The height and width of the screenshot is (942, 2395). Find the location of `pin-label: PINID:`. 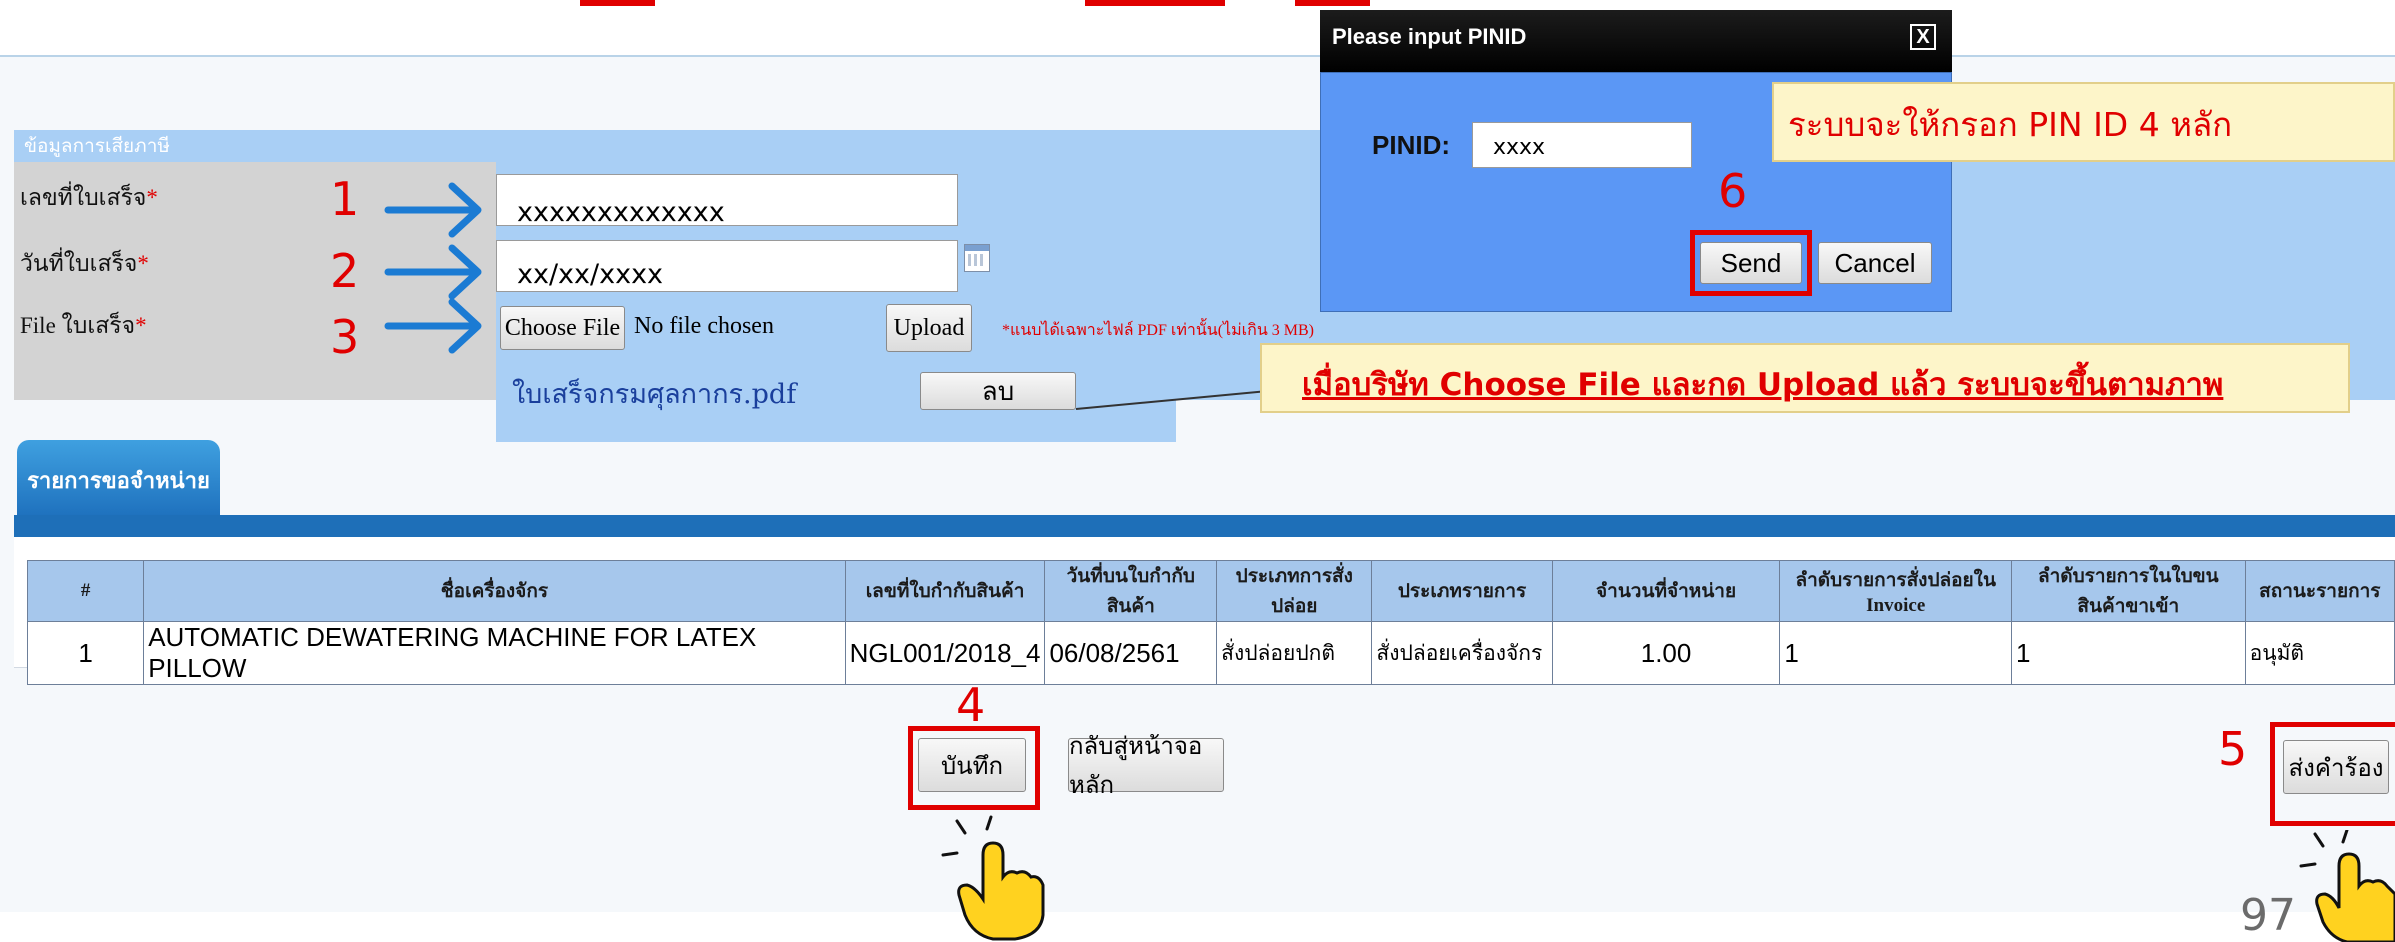

pin-label: PINID: is located at coordinates (1411, 145).